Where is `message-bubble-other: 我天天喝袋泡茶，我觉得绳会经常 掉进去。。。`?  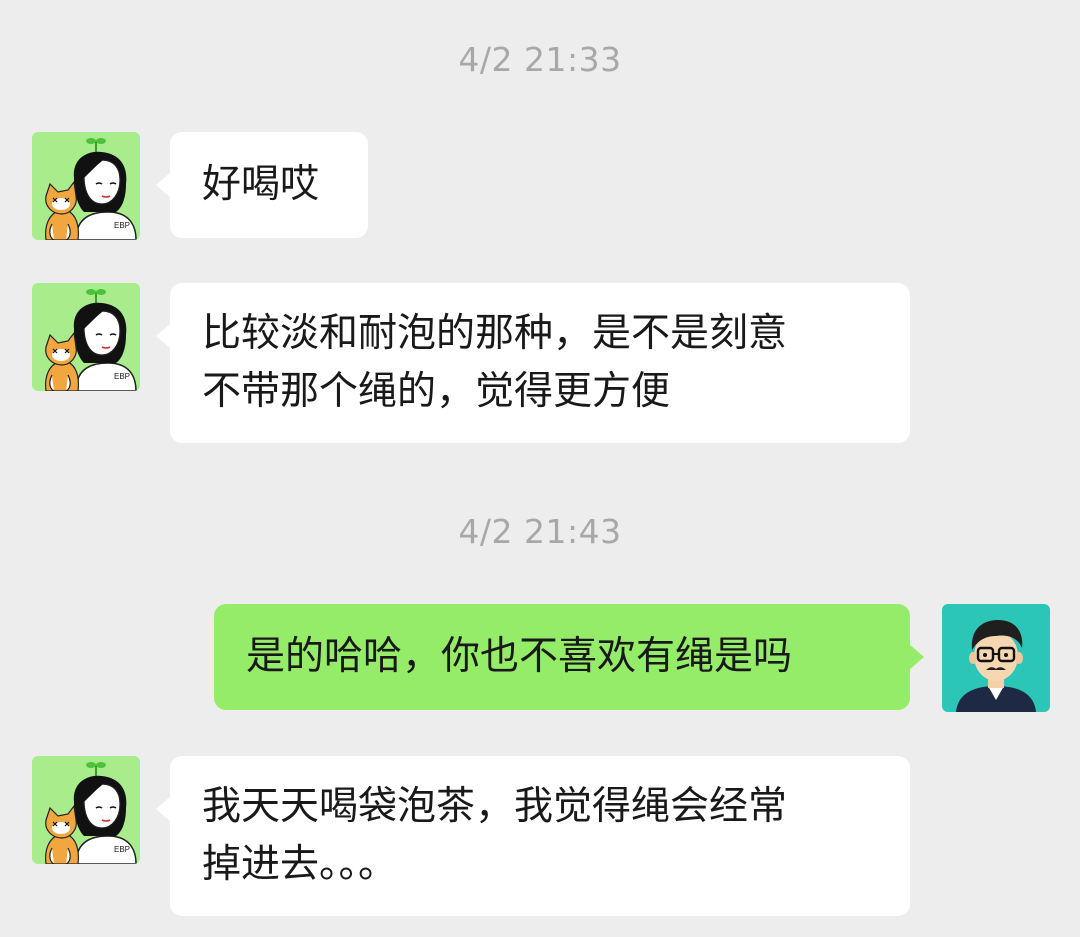
message-bubble-other: 我天天喝袋泡茶，我觉得绳会经常 掉进去。。。 is located at coordinates (533, 836).